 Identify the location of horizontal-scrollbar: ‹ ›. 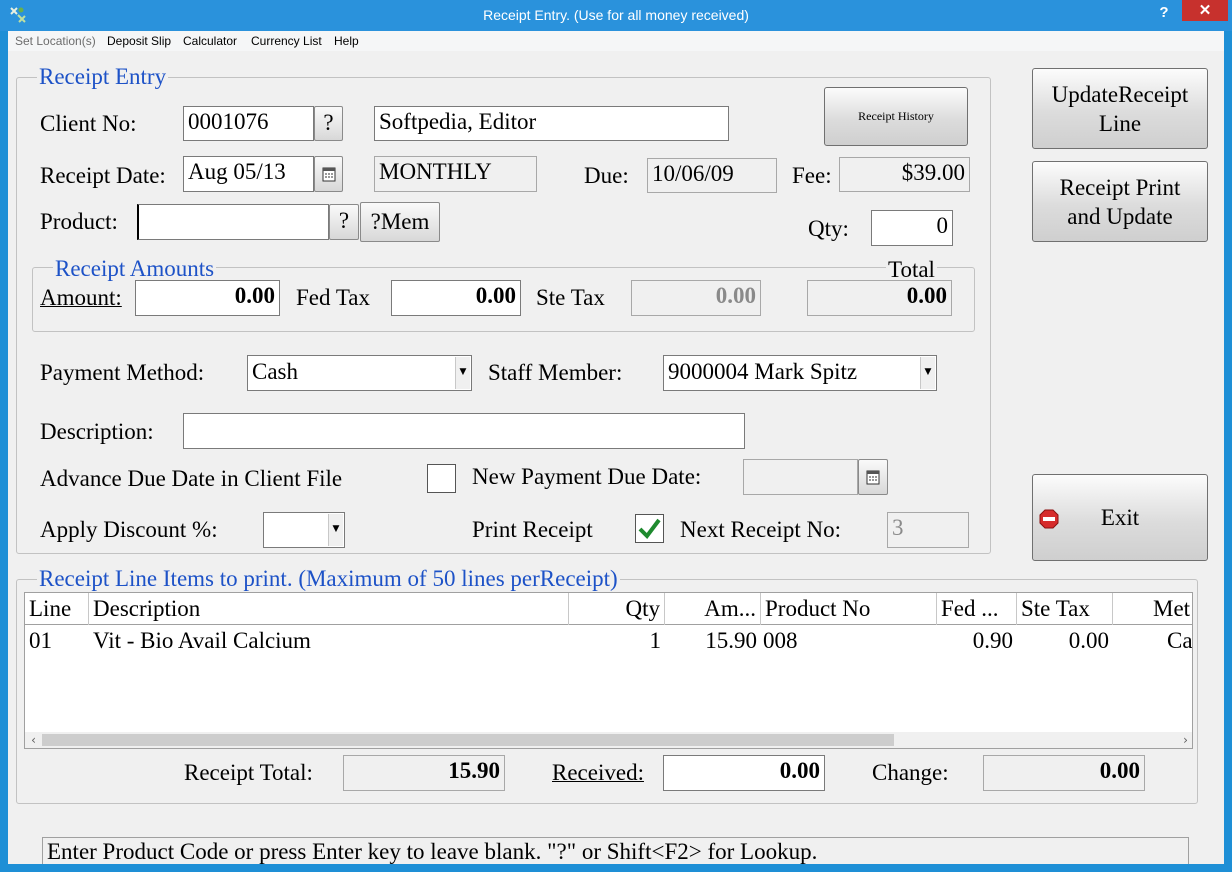
(608, 740).